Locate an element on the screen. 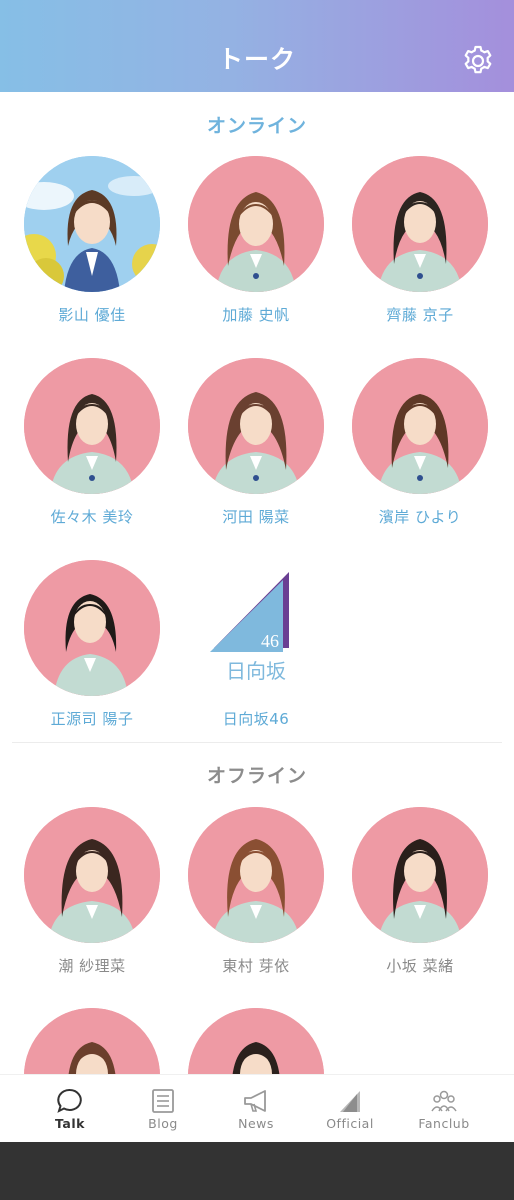 The height and width of the screenshot is (1200, 514). member-card: 46 日向坂 日向坂46 is located at coordinates (256, 655).